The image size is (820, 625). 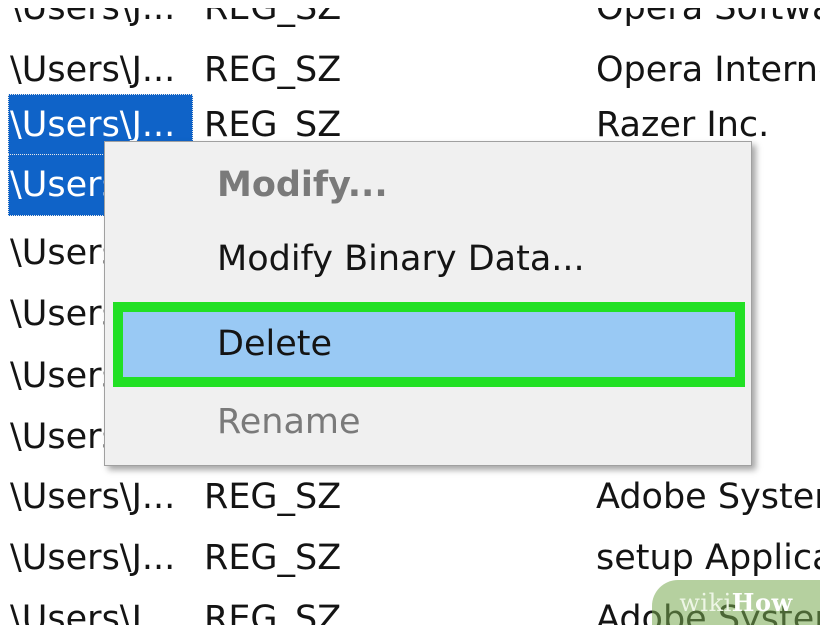 I want to click on value-data: Opera Softwa, so click(x=708, y=18).